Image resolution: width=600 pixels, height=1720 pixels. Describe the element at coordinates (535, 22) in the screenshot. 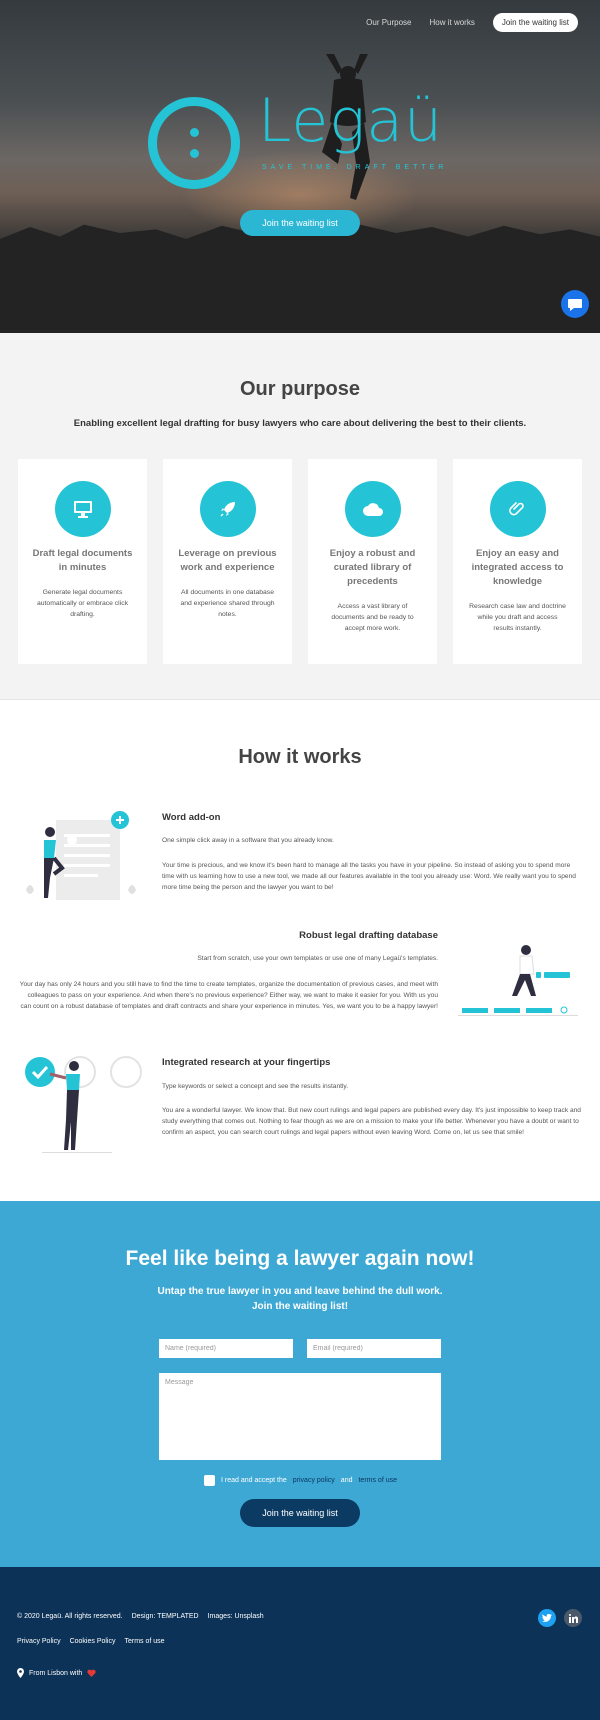

I see `nav-join-button: Join the waiting list` at that location.